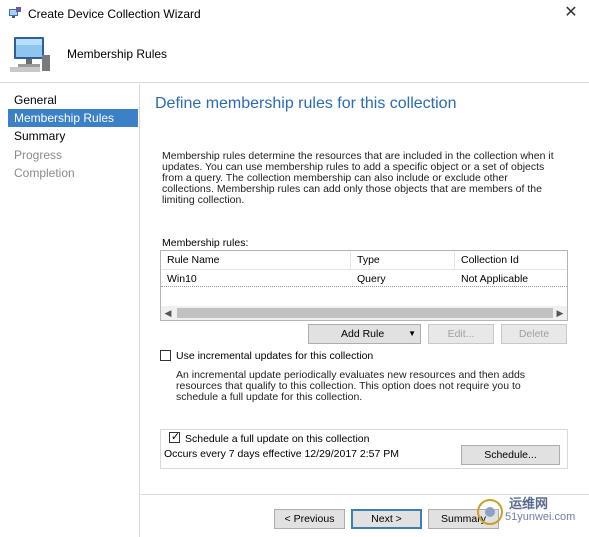  I want to click on sidebar-item-summary: Summary, so click(73, 136).